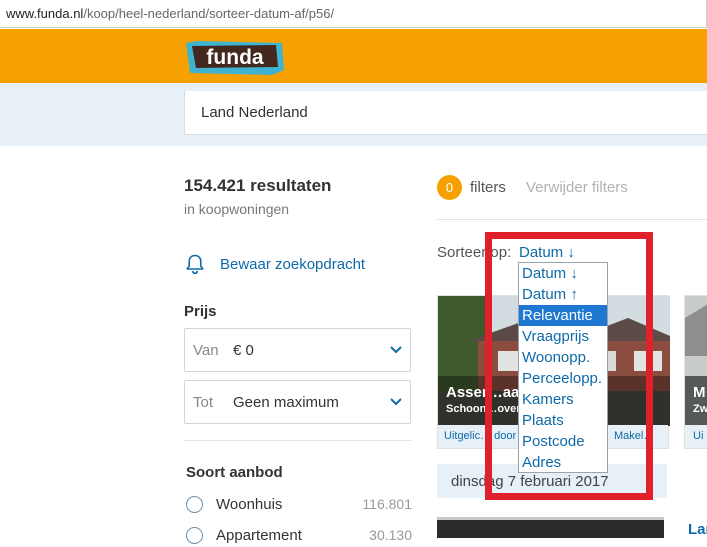 This screenshot has width=707, height=547. Describe the element at coordinates (298, 440) in the screenshot. I see `filter-divider` at that location.